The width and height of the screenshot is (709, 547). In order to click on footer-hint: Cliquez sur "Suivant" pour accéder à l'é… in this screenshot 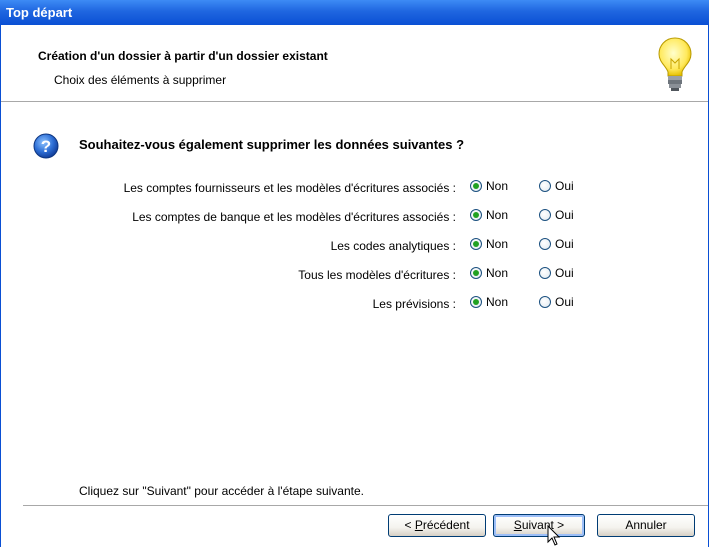, I will do `click(221, 491)`.